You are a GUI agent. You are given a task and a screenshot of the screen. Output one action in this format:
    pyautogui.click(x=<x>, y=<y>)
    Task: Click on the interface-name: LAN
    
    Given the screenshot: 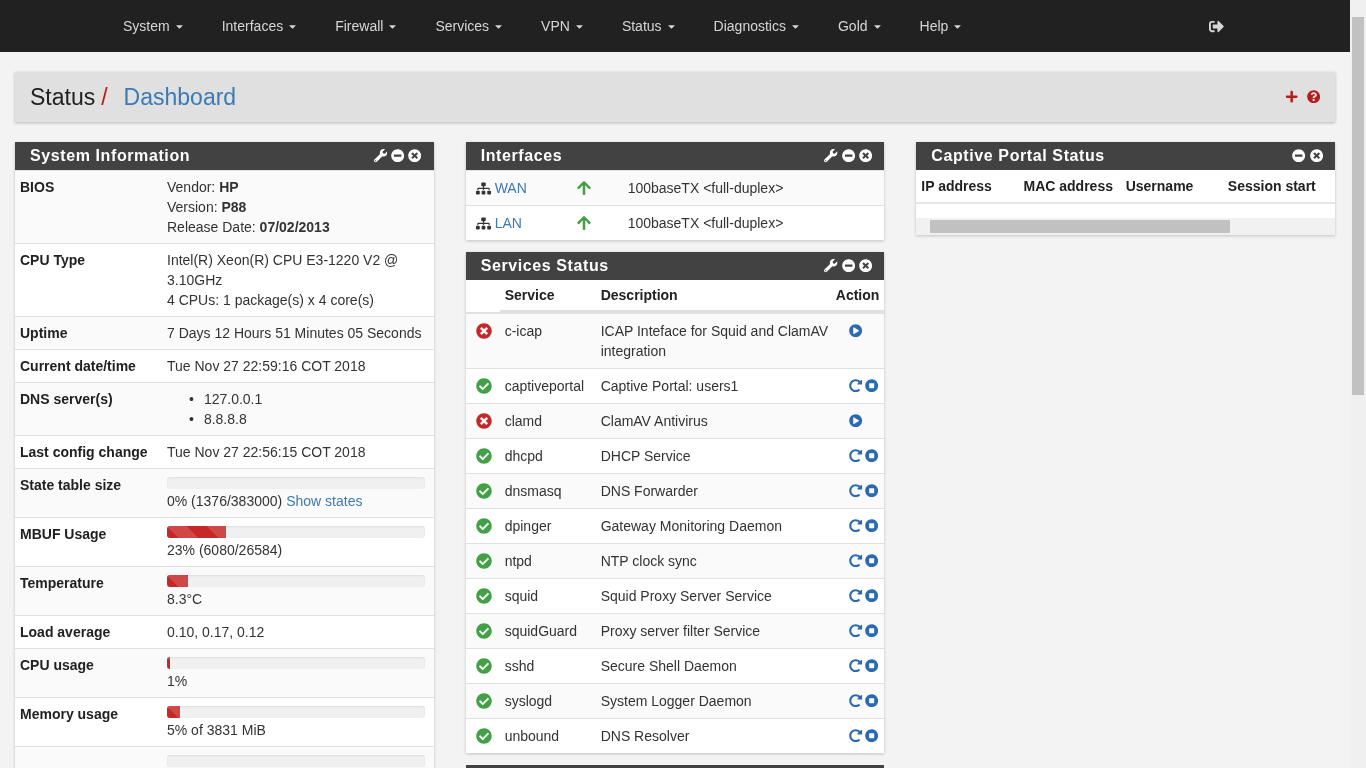 What is the action you would take?
    pyautogui.click(x=508, y=223)
    